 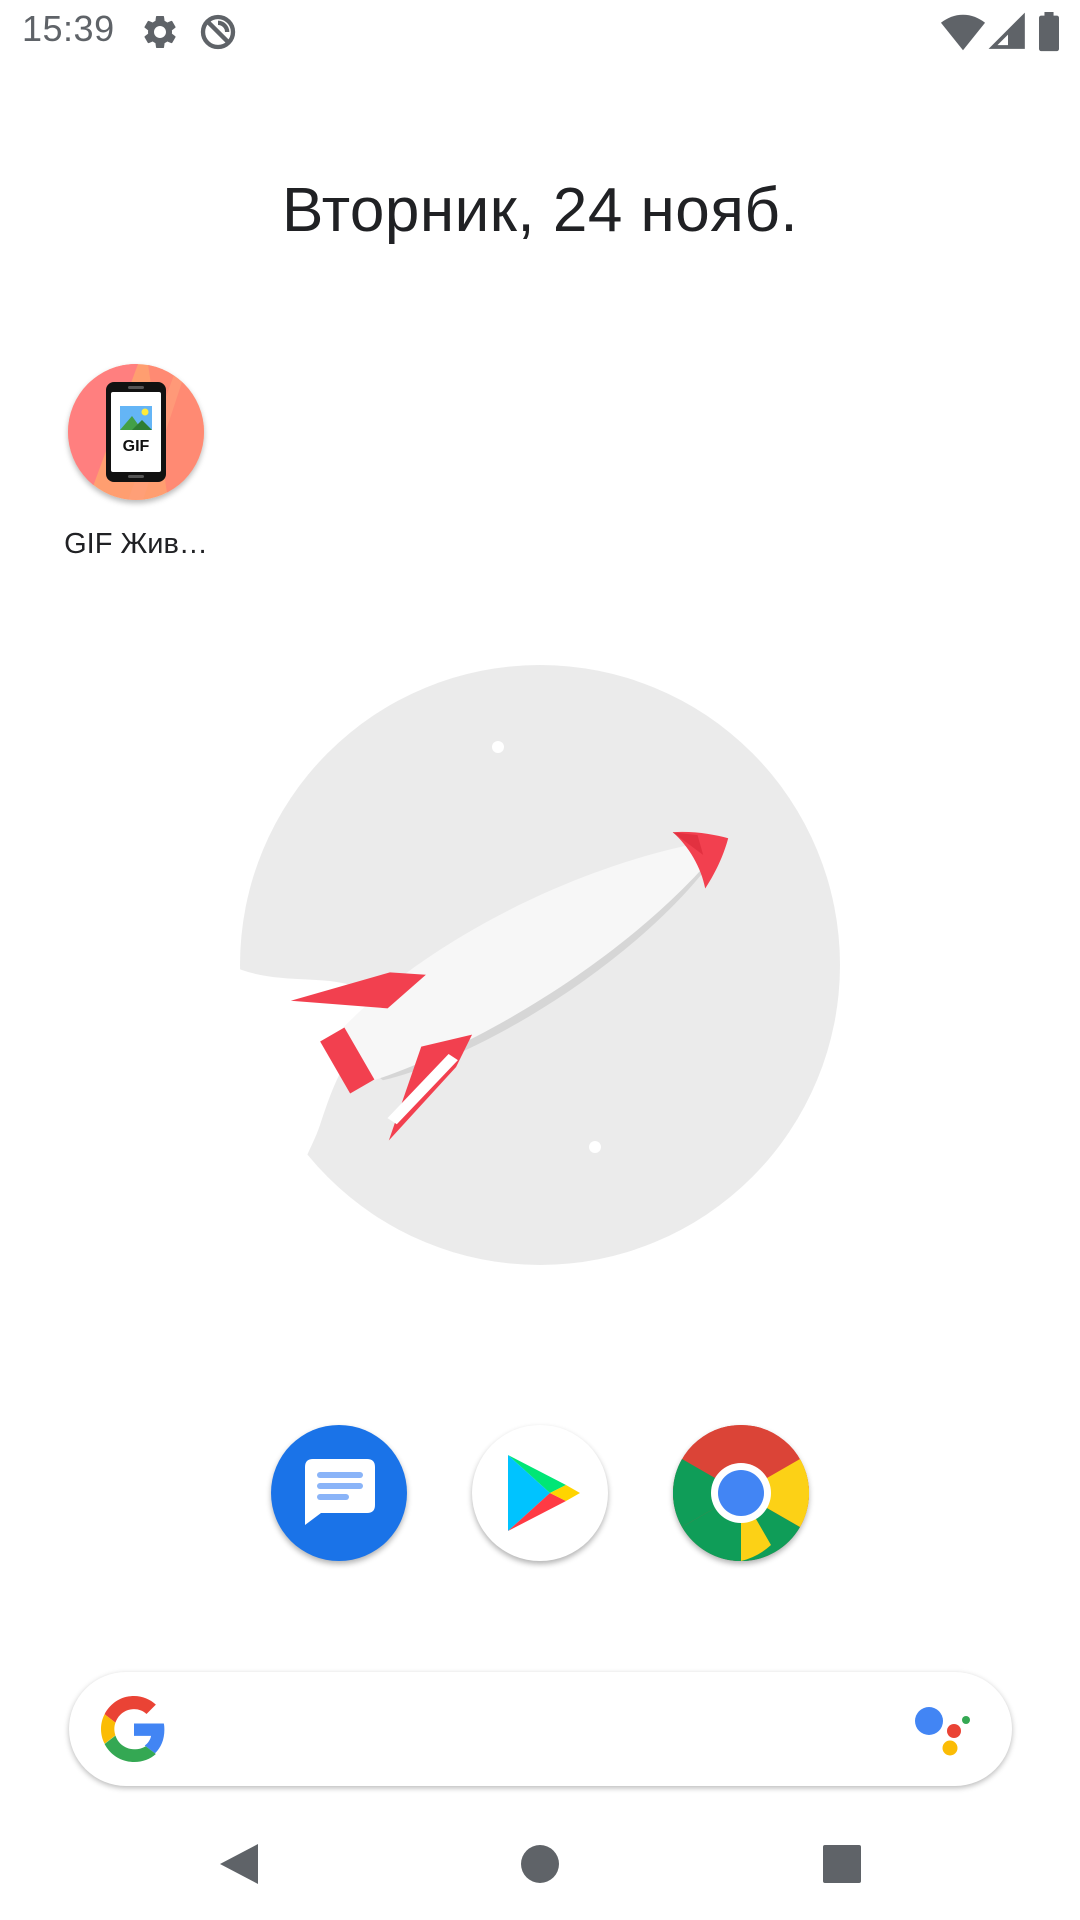 I want to click on do-not-disturb-icon, so click(x=218, y=32).